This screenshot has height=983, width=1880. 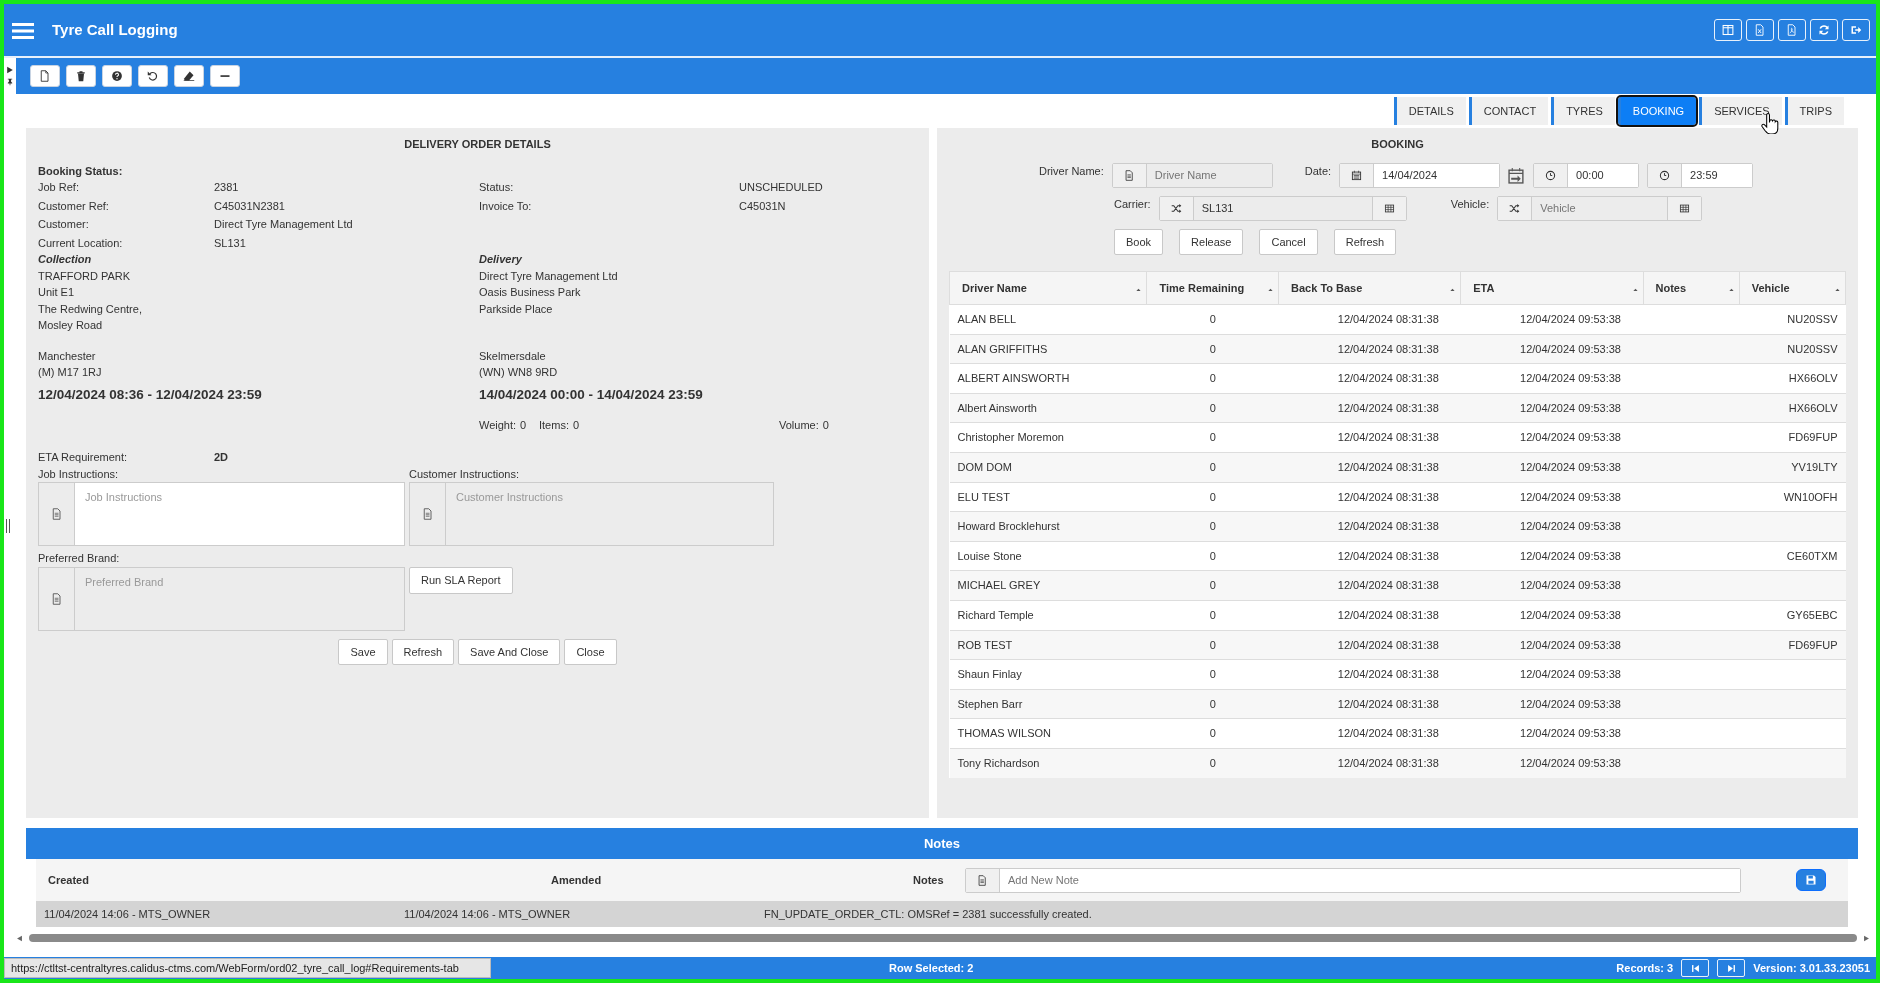 I want to click on table-cell: GY65EBC, so click(x=1812, y=615).